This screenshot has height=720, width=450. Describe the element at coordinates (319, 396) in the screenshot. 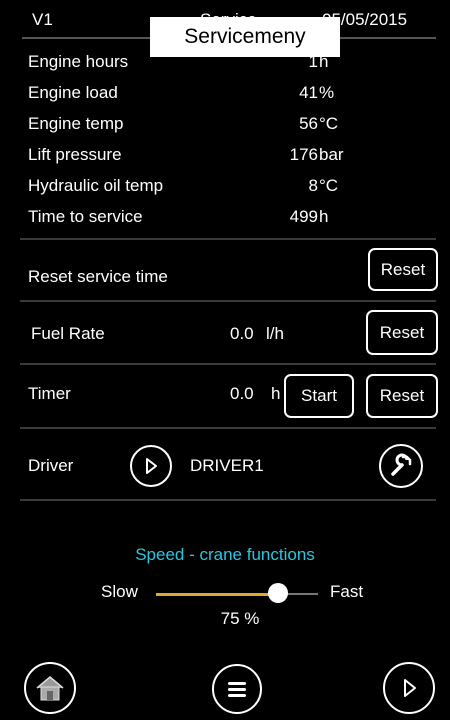

I see `timer-start-button: Start` at that location.